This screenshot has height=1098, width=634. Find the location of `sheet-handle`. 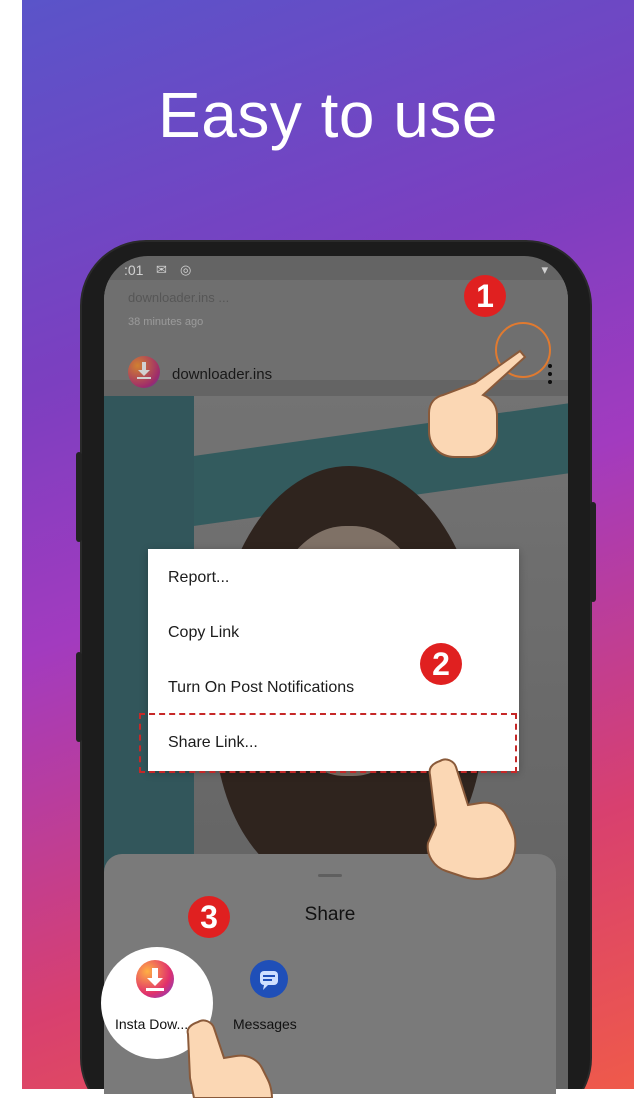

sheet-handle is located at coordinates (330, 875).